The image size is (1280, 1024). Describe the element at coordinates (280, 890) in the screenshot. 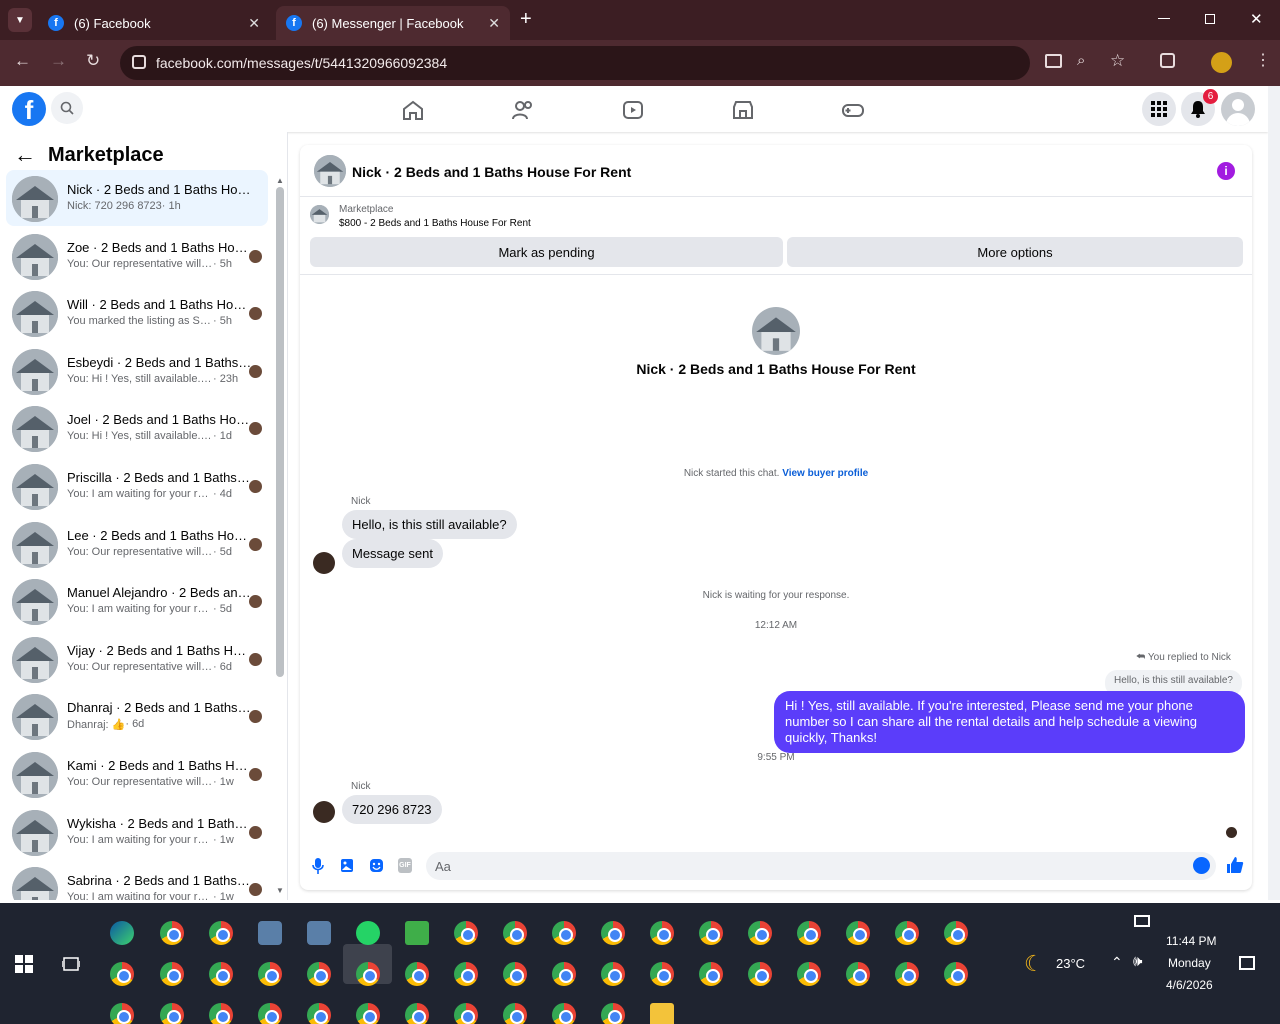

I see `scroll-down-arrow: ▼` at that location.